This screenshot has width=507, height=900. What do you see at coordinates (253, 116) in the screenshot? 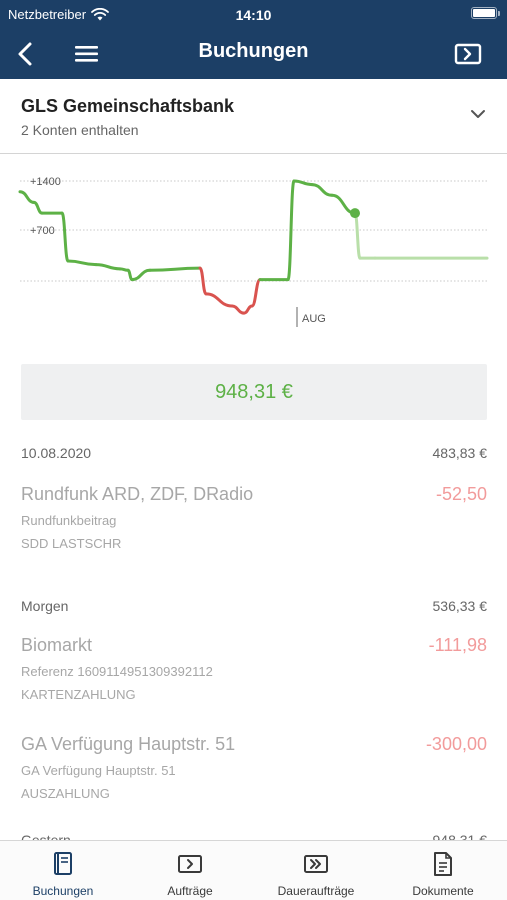
I see `account-selector: GLS Gemeinschaftsbank 2 Konten enthalten` at bounding box center [253, 116].